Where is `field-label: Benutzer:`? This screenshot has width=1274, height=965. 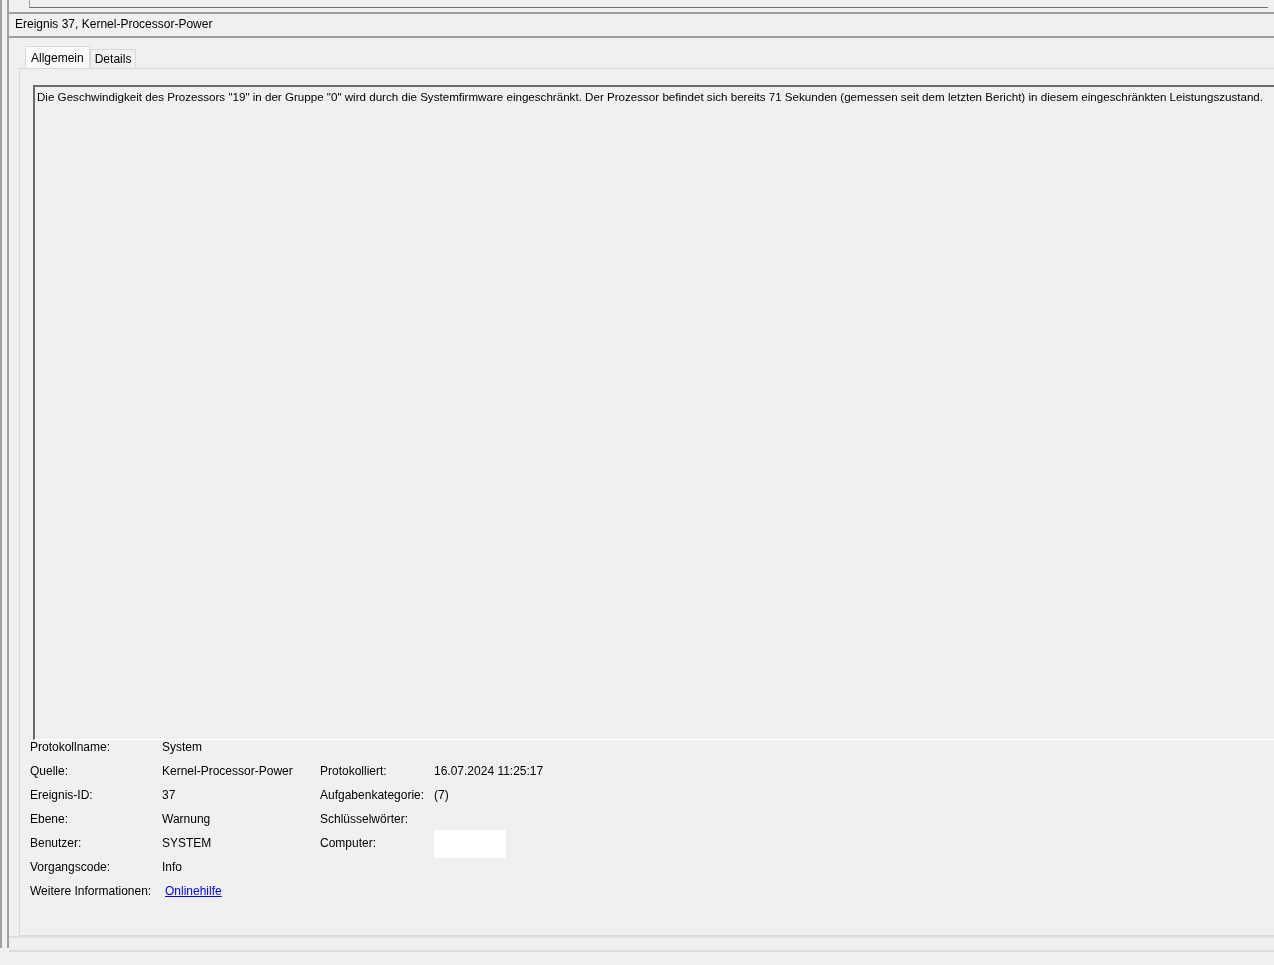
field-label: Benutzer: is located at coordinates (56, 843).